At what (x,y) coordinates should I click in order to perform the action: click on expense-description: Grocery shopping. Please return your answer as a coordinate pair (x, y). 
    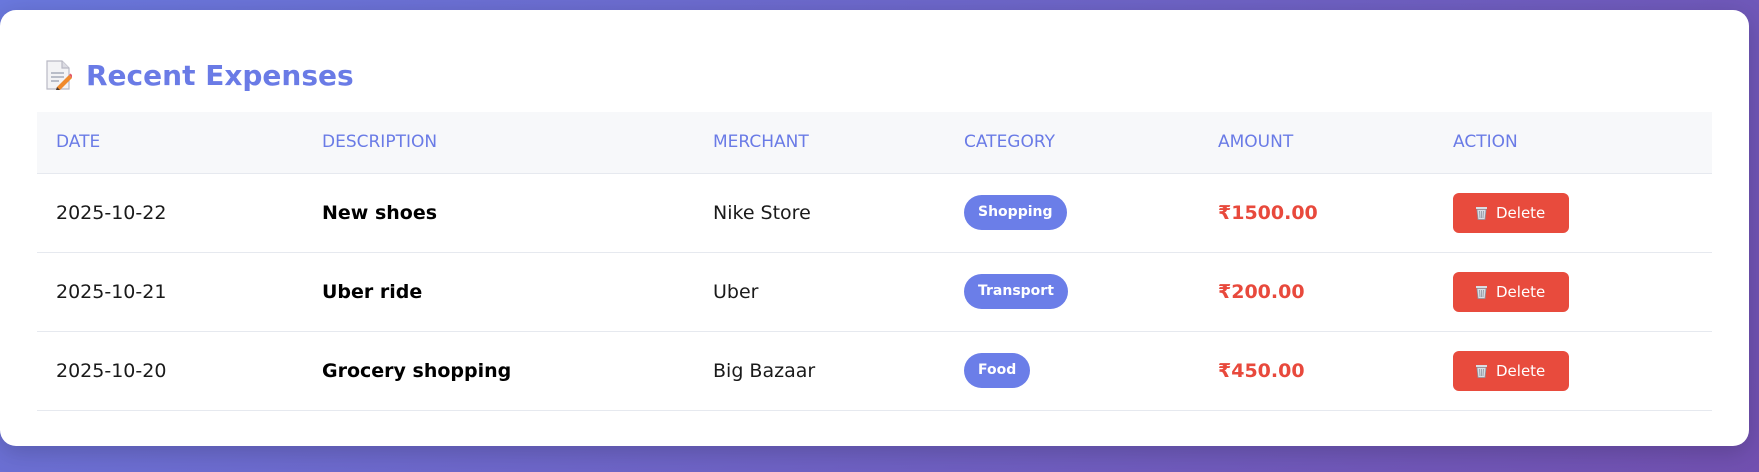
    Looking at the image, I should click on (498, 371).